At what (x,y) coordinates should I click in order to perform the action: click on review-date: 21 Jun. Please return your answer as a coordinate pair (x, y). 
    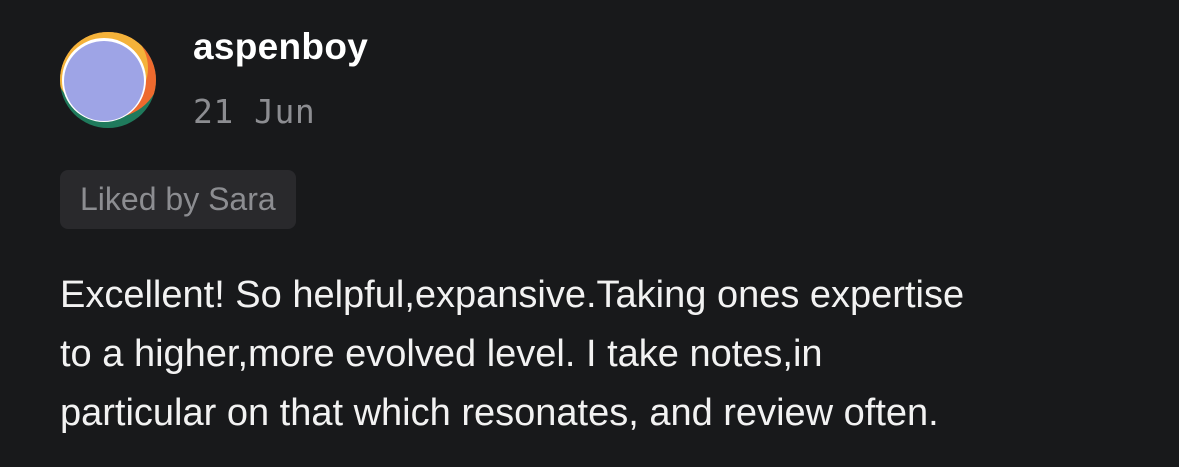
    Looking at the image, I should click on (254, 111).